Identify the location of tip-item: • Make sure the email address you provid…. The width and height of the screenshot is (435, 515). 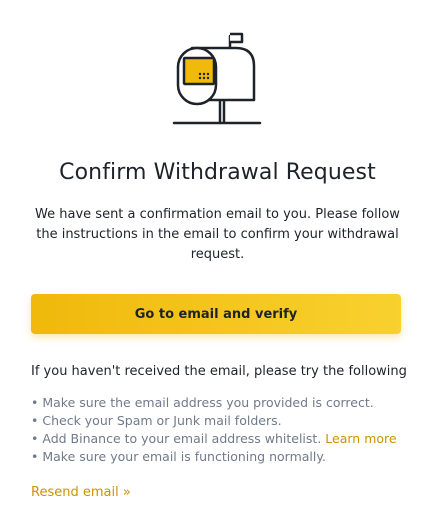
(226, 403).